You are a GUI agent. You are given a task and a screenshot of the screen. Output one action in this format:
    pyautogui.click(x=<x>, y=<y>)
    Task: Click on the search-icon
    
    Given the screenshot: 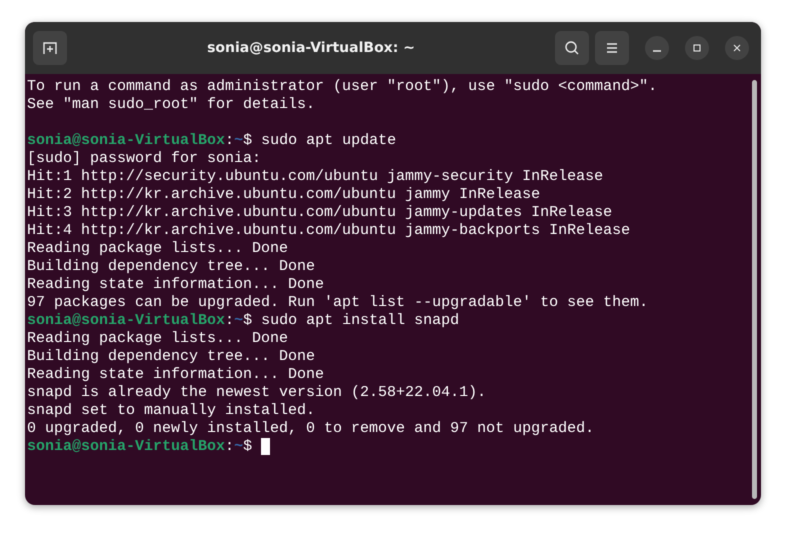 What is the action you would take?
    pyautogui.click(x=572, y=48)
    